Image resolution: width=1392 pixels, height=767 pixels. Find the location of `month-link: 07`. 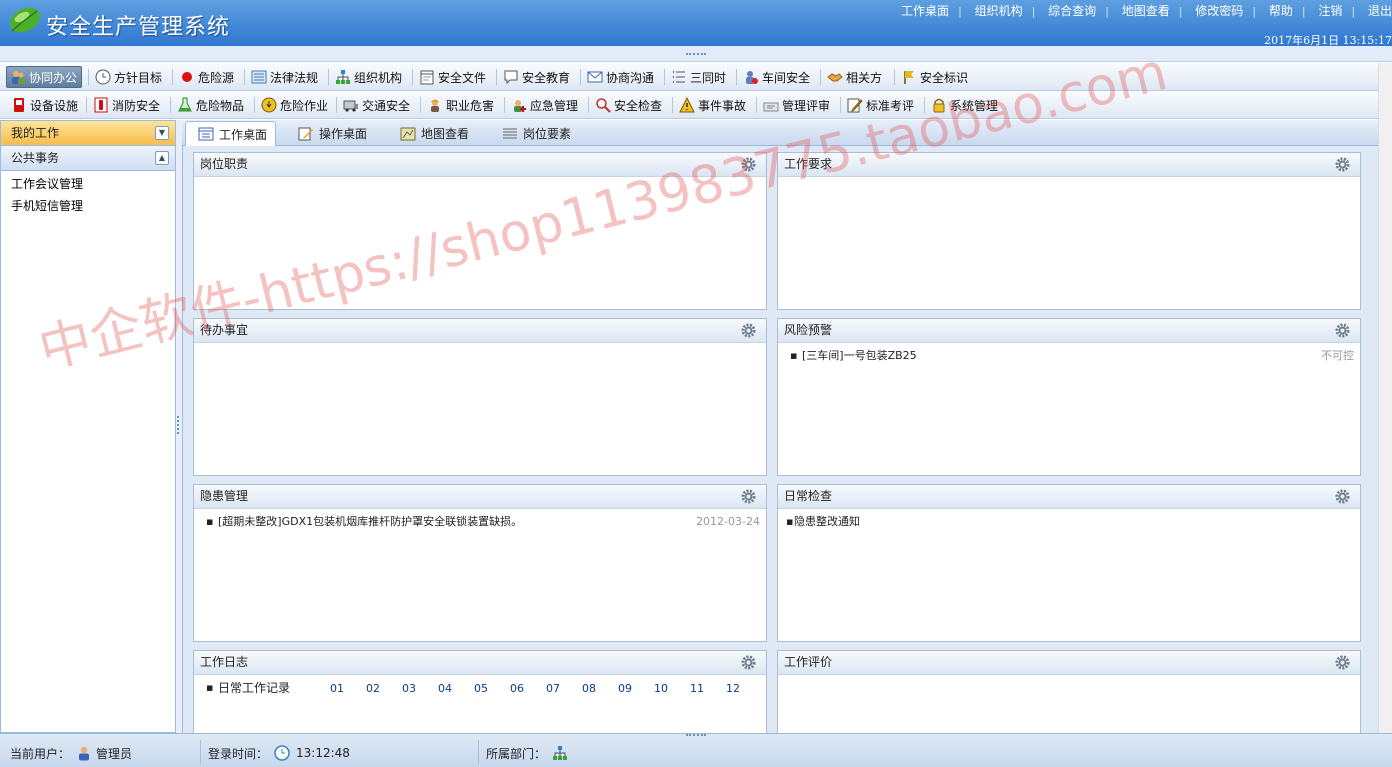

month-link: 07 is located at coordinates (564, 689).